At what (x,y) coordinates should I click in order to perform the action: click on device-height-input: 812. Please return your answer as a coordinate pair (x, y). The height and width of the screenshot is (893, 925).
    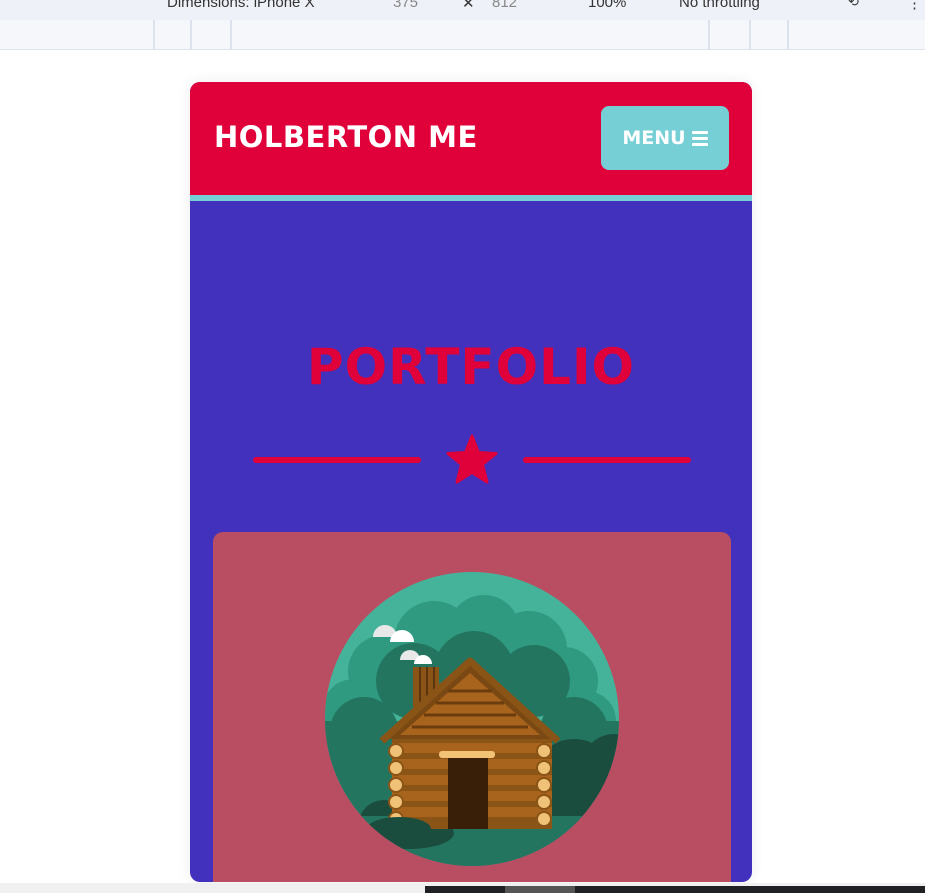
    Looking at the image, I should click on (504, 5).